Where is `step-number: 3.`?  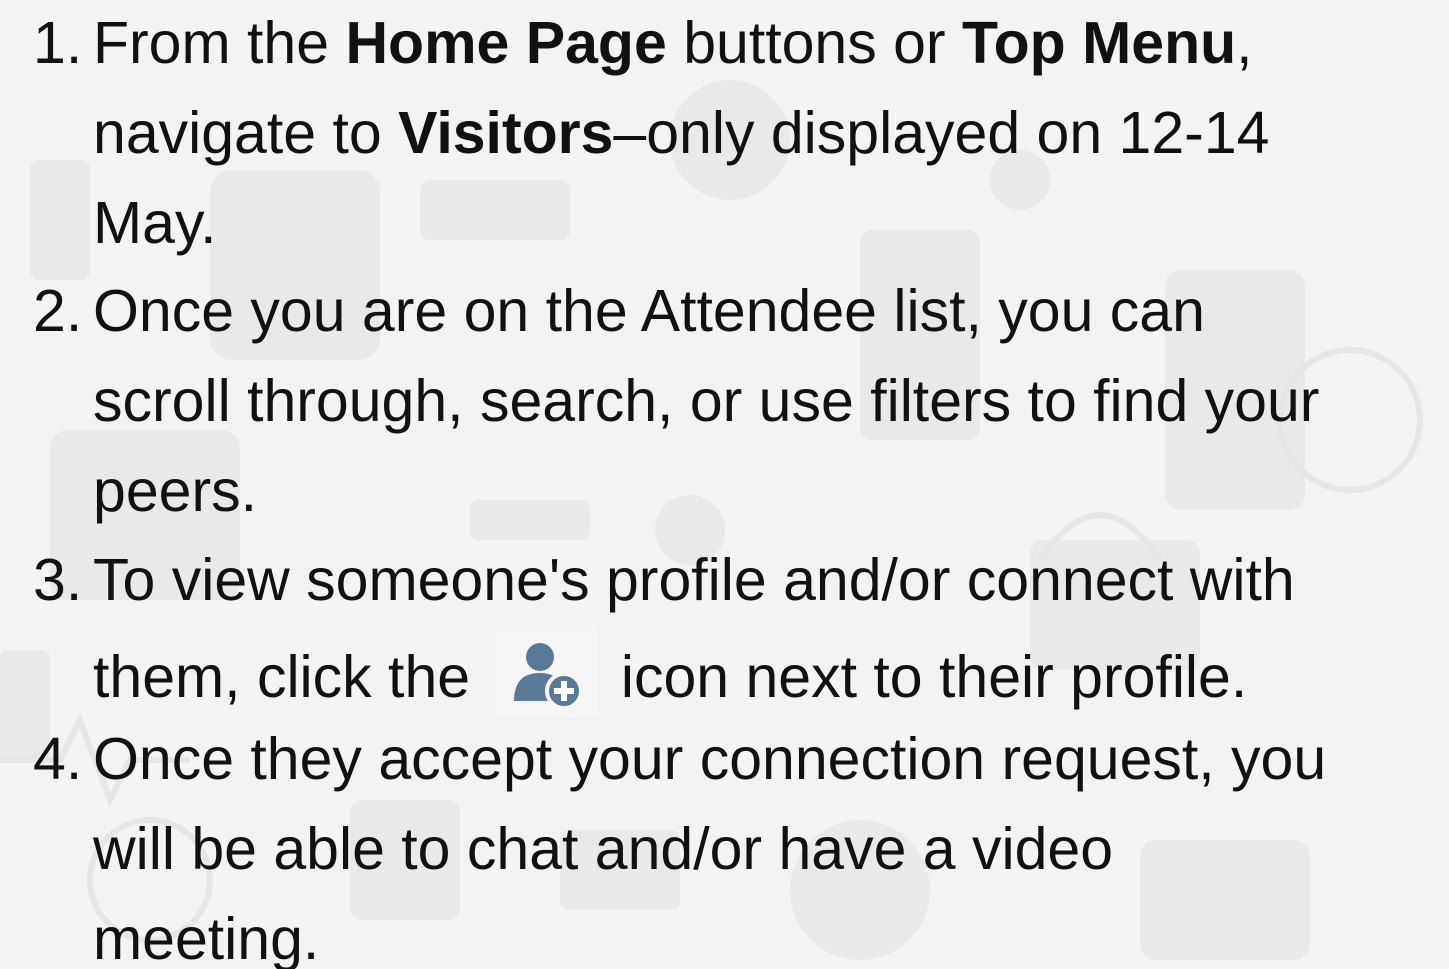
step-number: 3. is located at coordinates (58, 580).